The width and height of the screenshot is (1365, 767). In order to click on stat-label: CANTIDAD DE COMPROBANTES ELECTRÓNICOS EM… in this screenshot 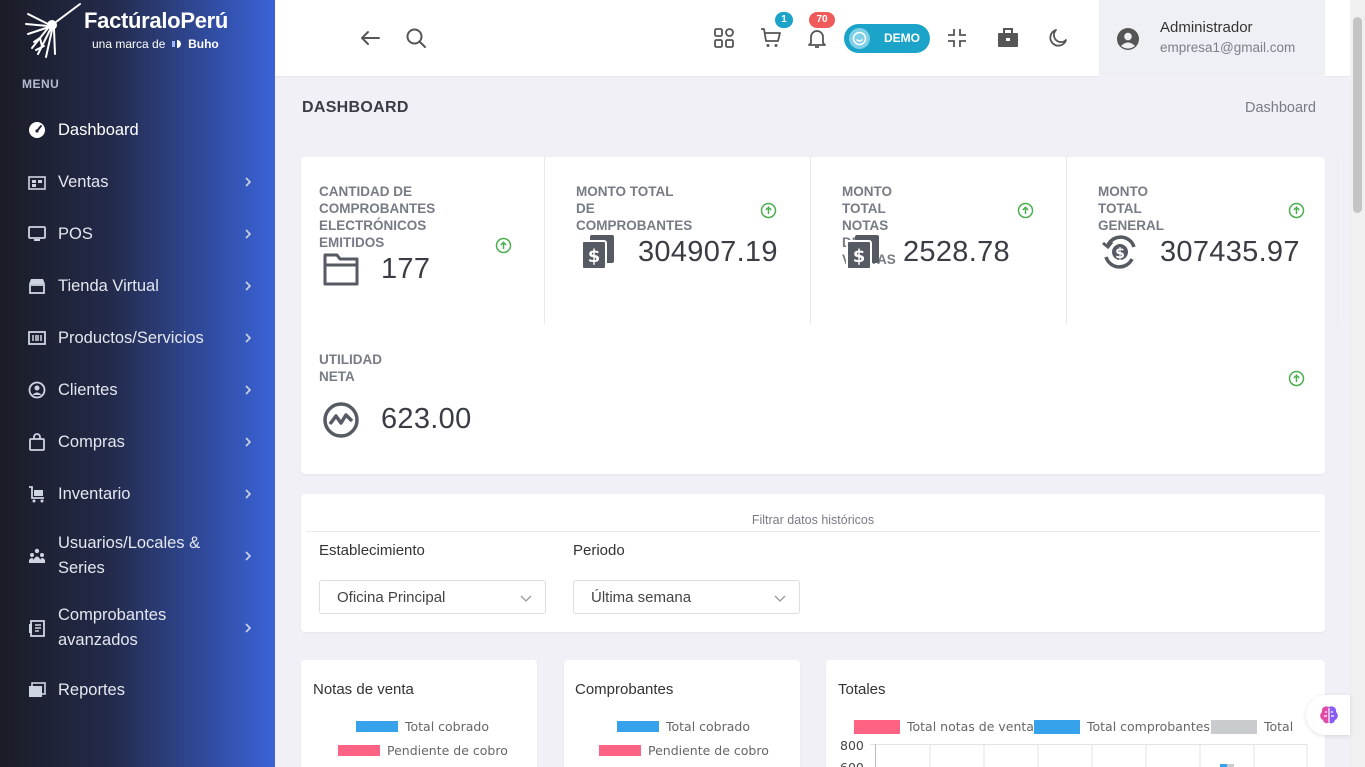, I will do `click(377, 217)`.